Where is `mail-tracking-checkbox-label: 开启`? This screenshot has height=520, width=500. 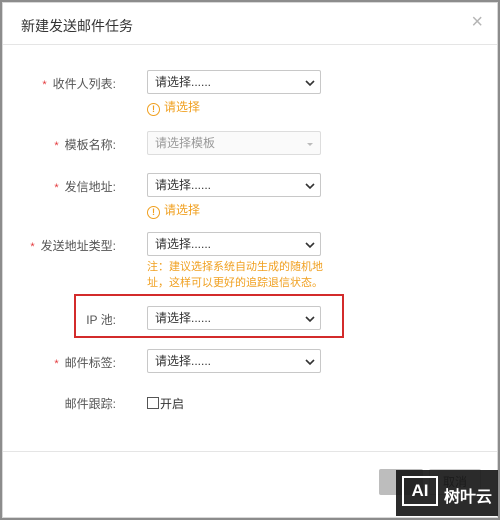
mail-tracking-checkbox-label: 开启 is located at coordinates (172, 404).